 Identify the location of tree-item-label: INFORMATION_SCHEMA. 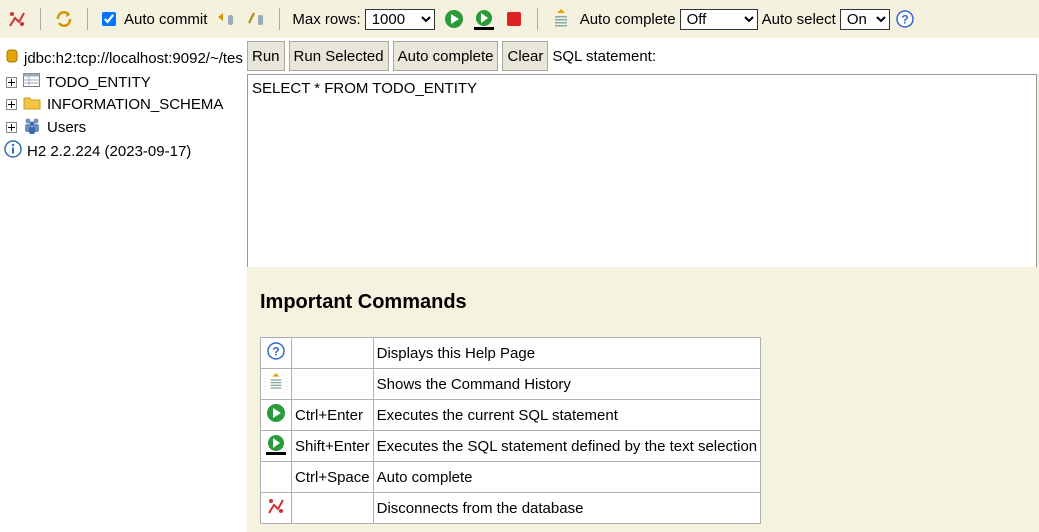
(135, 104).